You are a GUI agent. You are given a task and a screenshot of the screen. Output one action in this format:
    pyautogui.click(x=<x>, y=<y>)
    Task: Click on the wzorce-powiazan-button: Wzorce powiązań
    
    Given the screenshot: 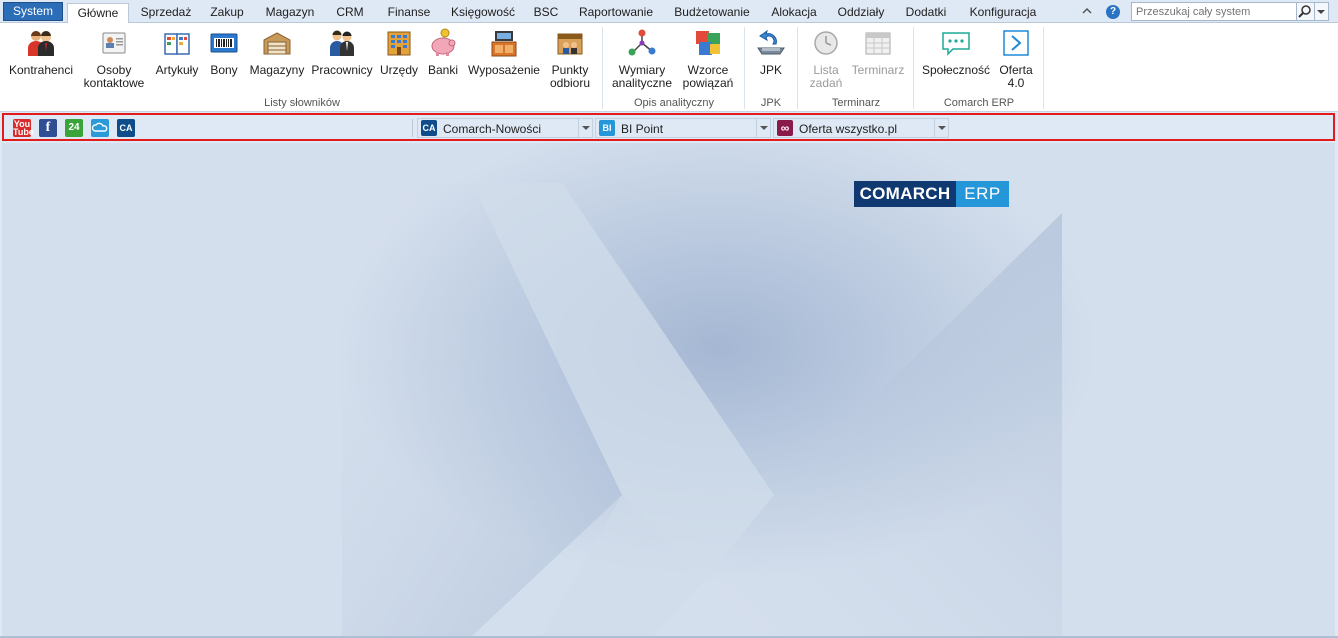 What is the action you would take?
    pyautogui.click(x=708, y=59)
    